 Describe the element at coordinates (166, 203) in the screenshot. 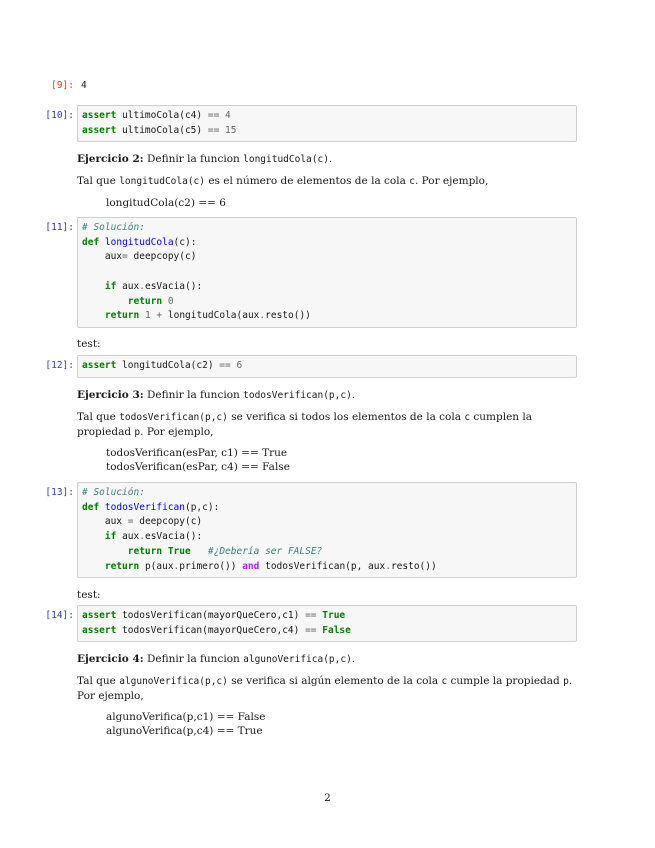

I see `exercise-2-example: longitudCola(c2) == 6` at that location.